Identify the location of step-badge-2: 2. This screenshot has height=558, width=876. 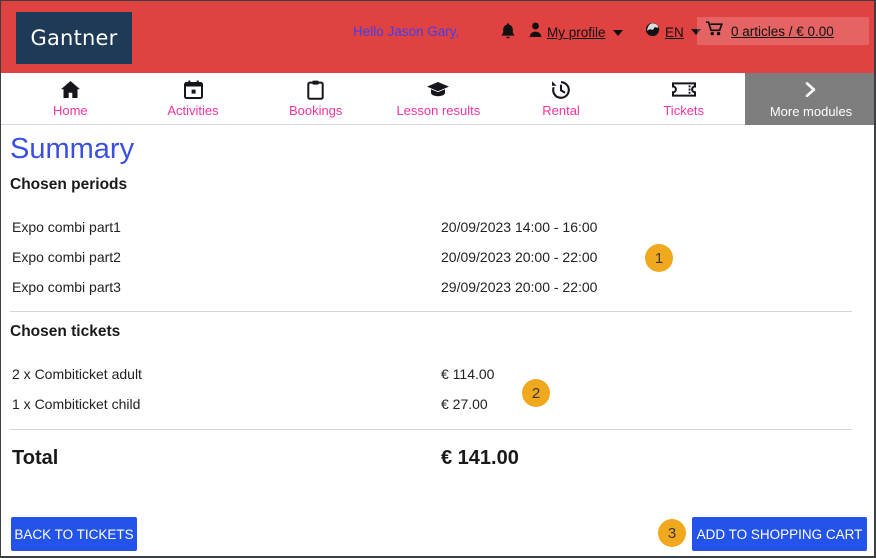
(536, 393).